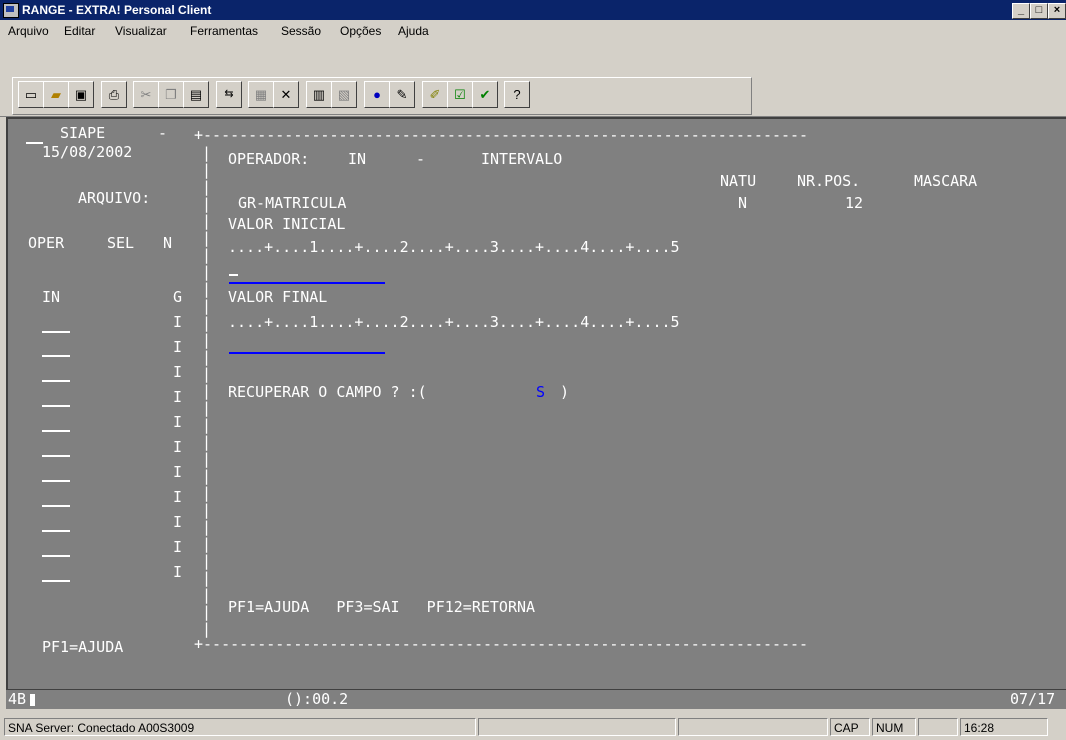  Describe the element at coordinates (1057, 11) in the screenshot. I see `close-button: ×` at that location.